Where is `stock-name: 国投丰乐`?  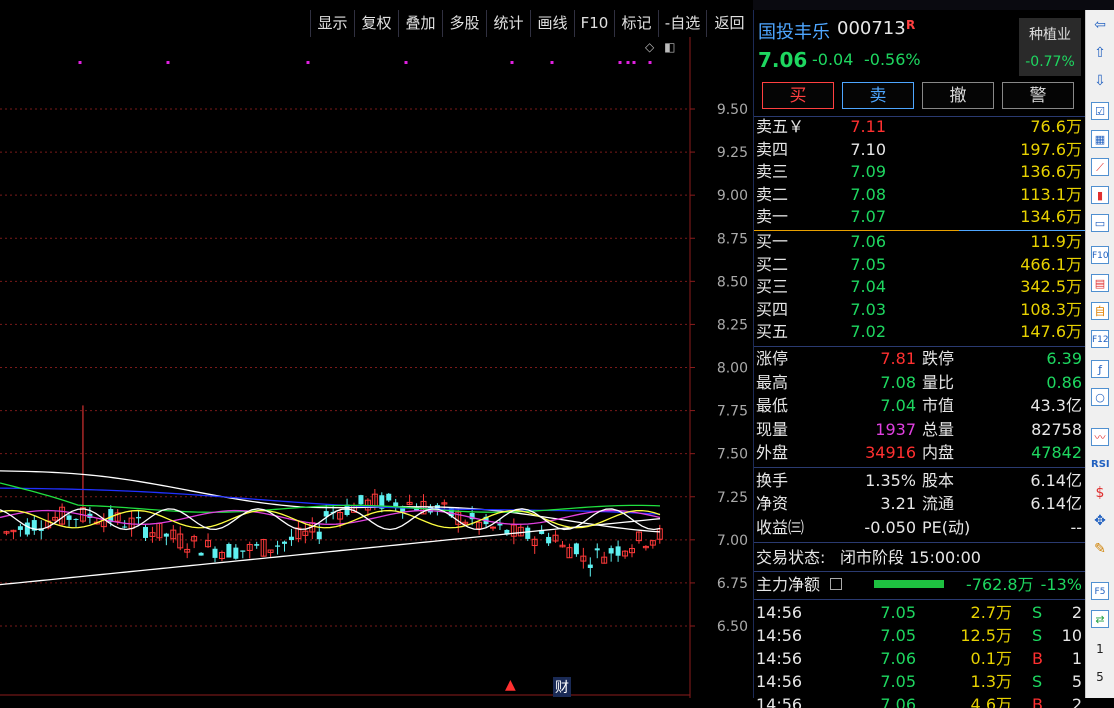 stock-name: 国投丰乐 is located at coordinates (794, 31).